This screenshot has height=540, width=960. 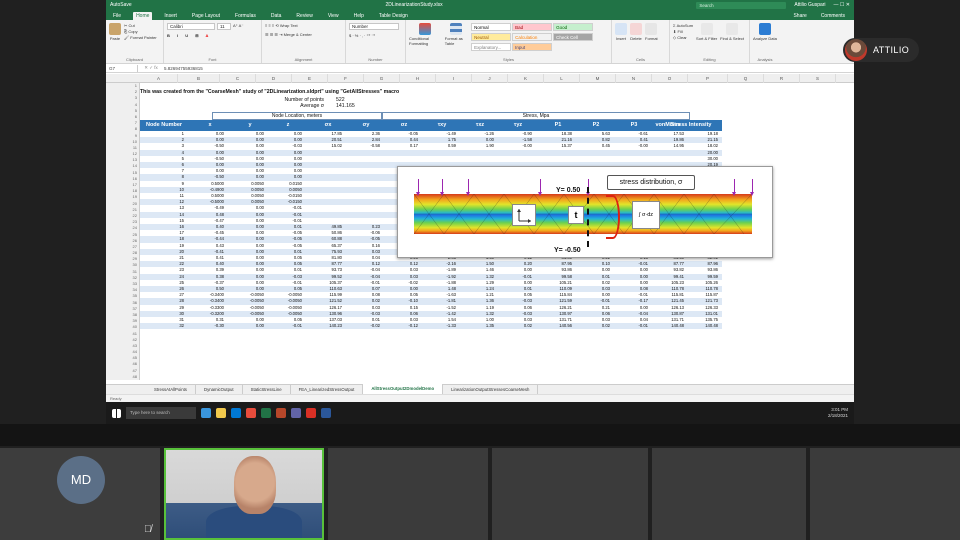 What do you see at coordinates (281, 413) in the screenshot?
I see `powerpoint-icon` at bounding box center [281, 413].